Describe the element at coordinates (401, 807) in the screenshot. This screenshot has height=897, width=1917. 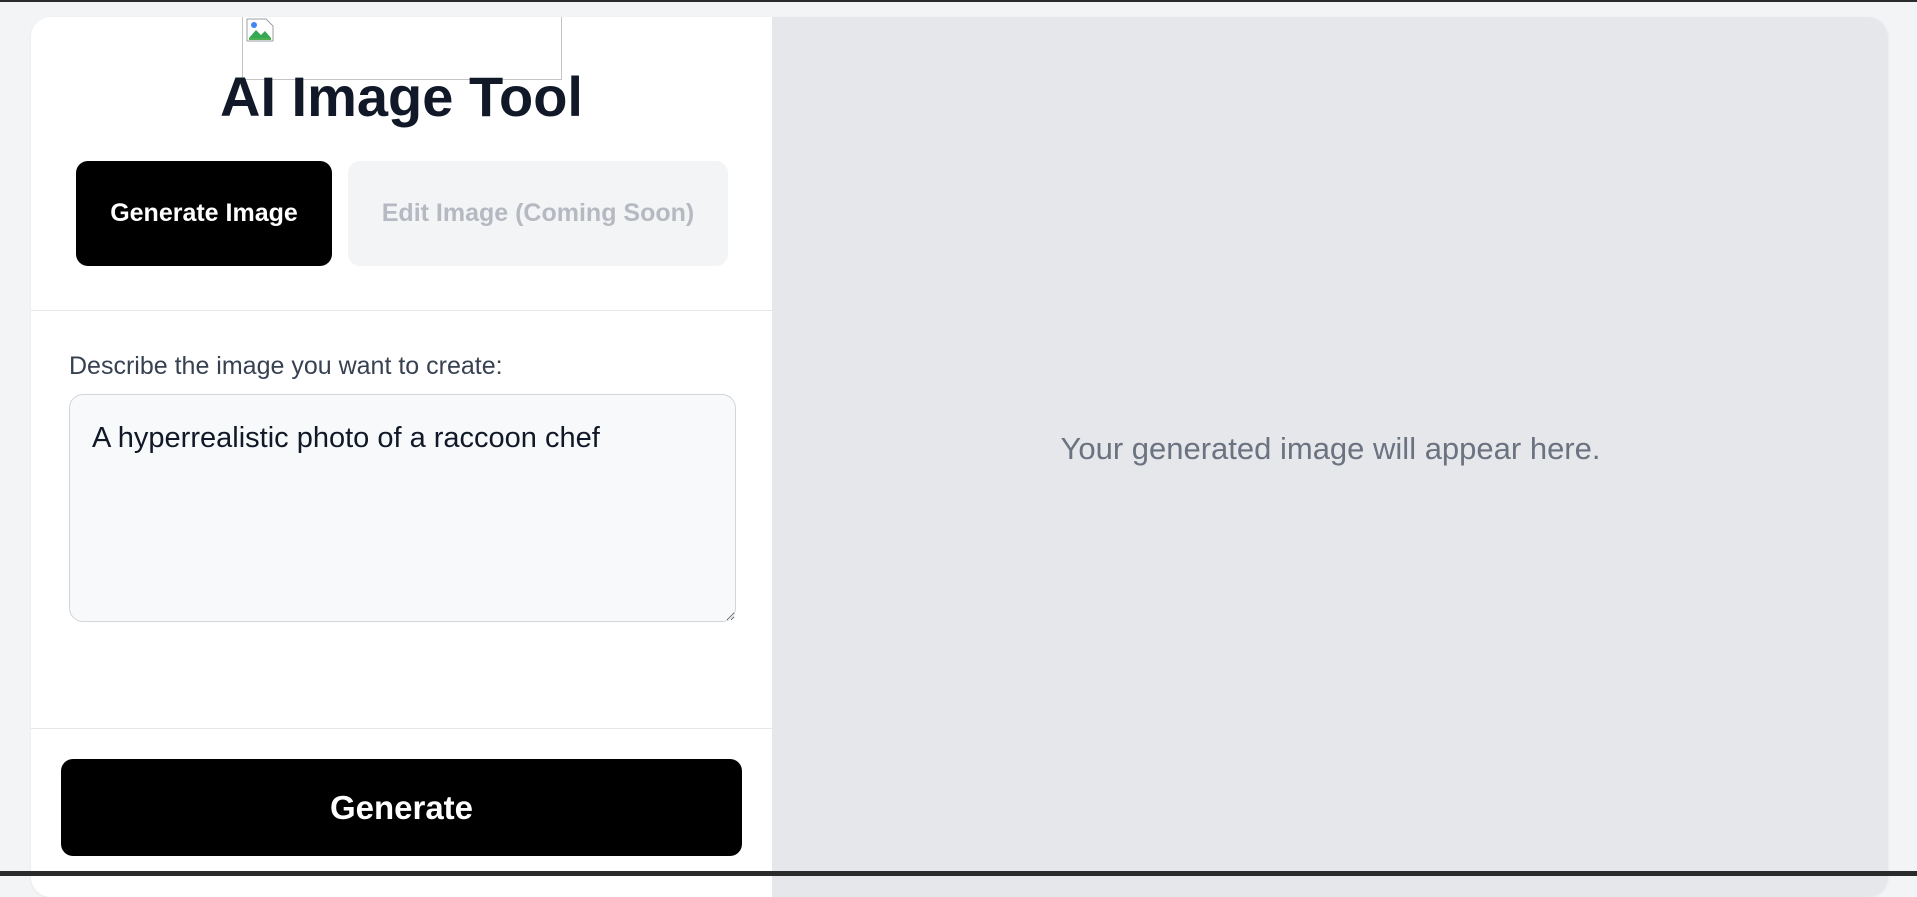
I see `generate-button: Generate` at that location.